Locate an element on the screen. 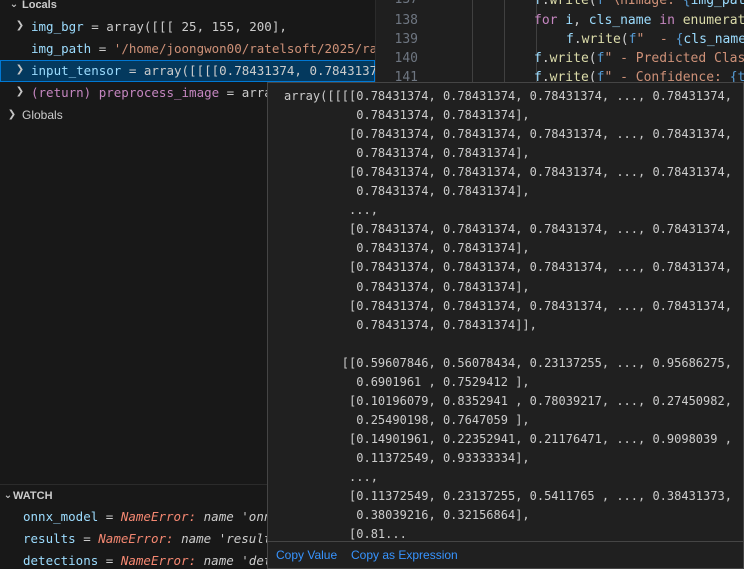 The width and height of the screenshot is (744, 569). hover-value-line: 0.38039216, 0.32156864], is located at coordinates (407, 515).